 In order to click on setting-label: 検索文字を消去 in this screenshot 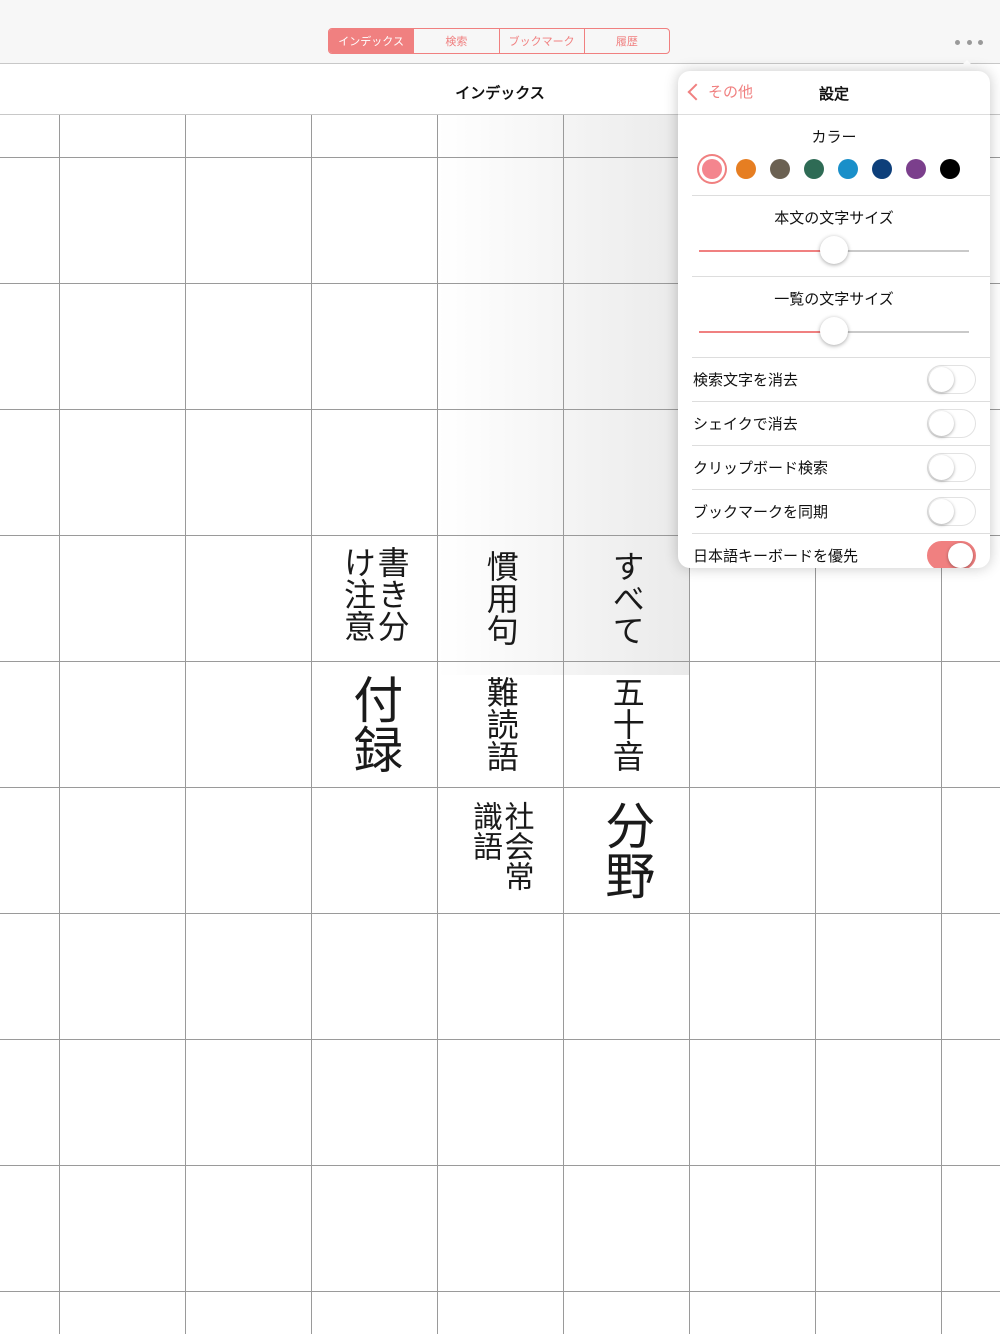, I will do `click(746, 380)`.